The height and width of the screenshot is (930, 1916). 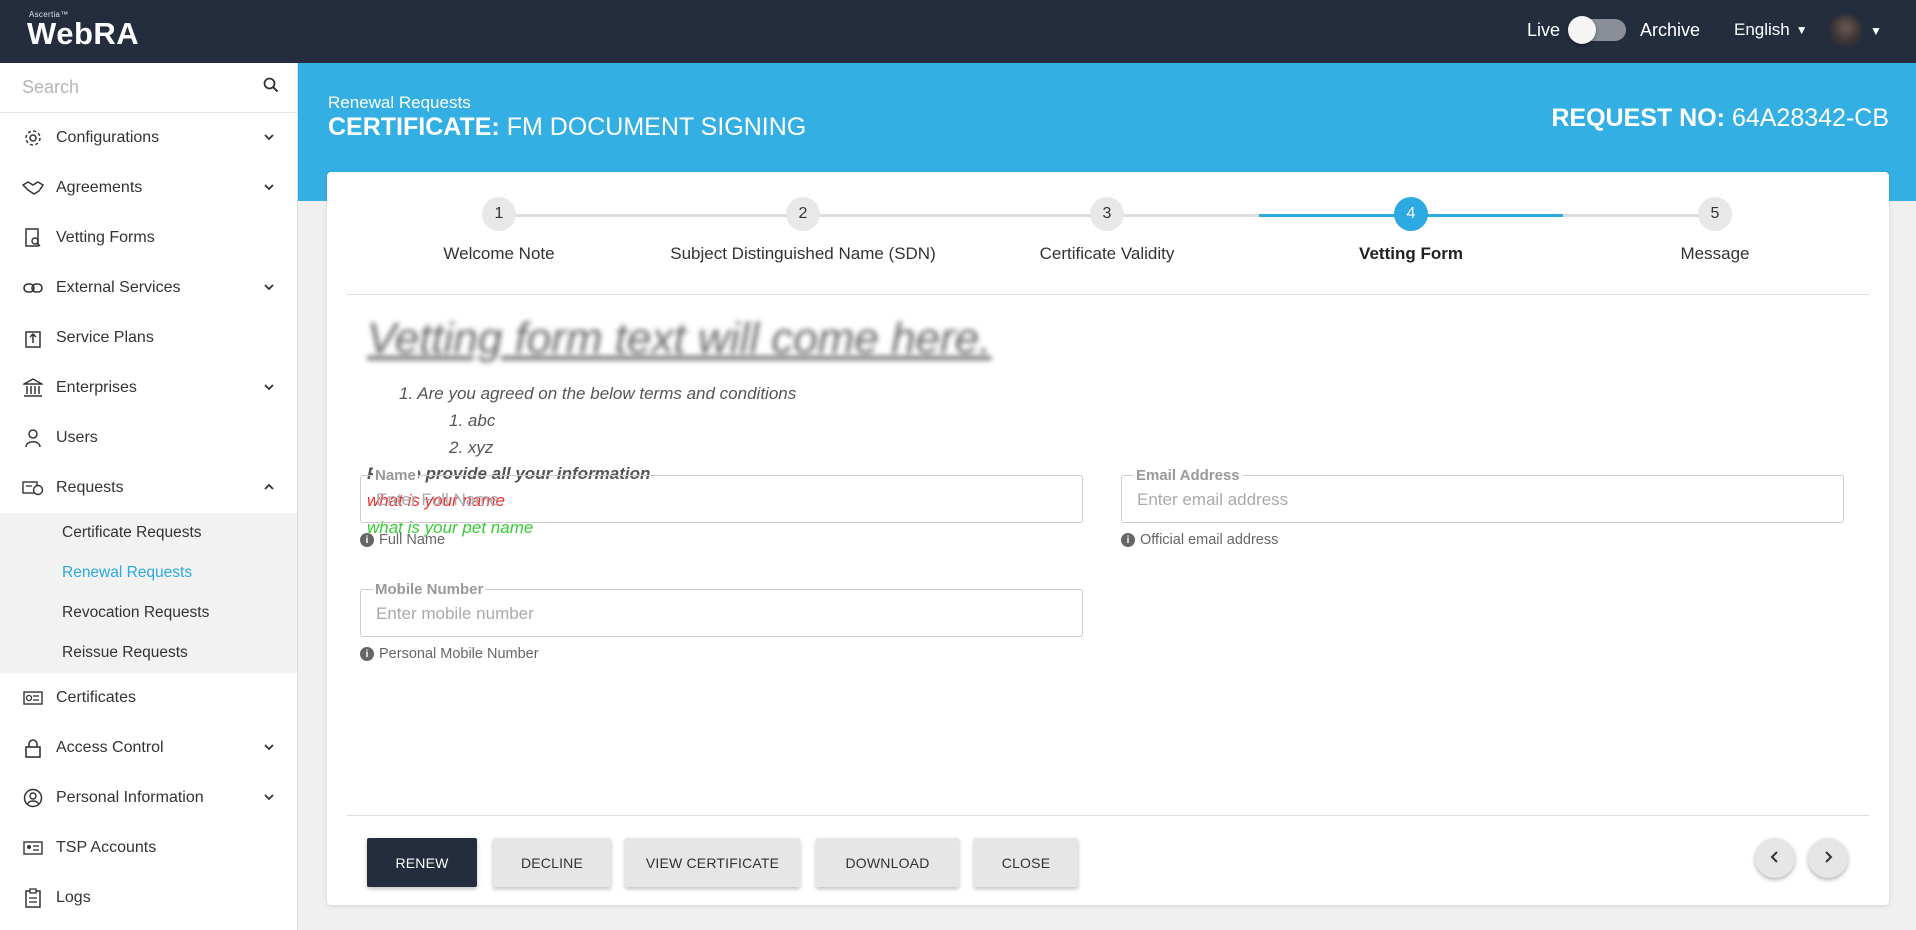 What do you see at coordinates (148, 533) in the screenshot?
I see `sidebar-subitem-certificate-requests: Certificate Requests` at bounding box center [148, 533].